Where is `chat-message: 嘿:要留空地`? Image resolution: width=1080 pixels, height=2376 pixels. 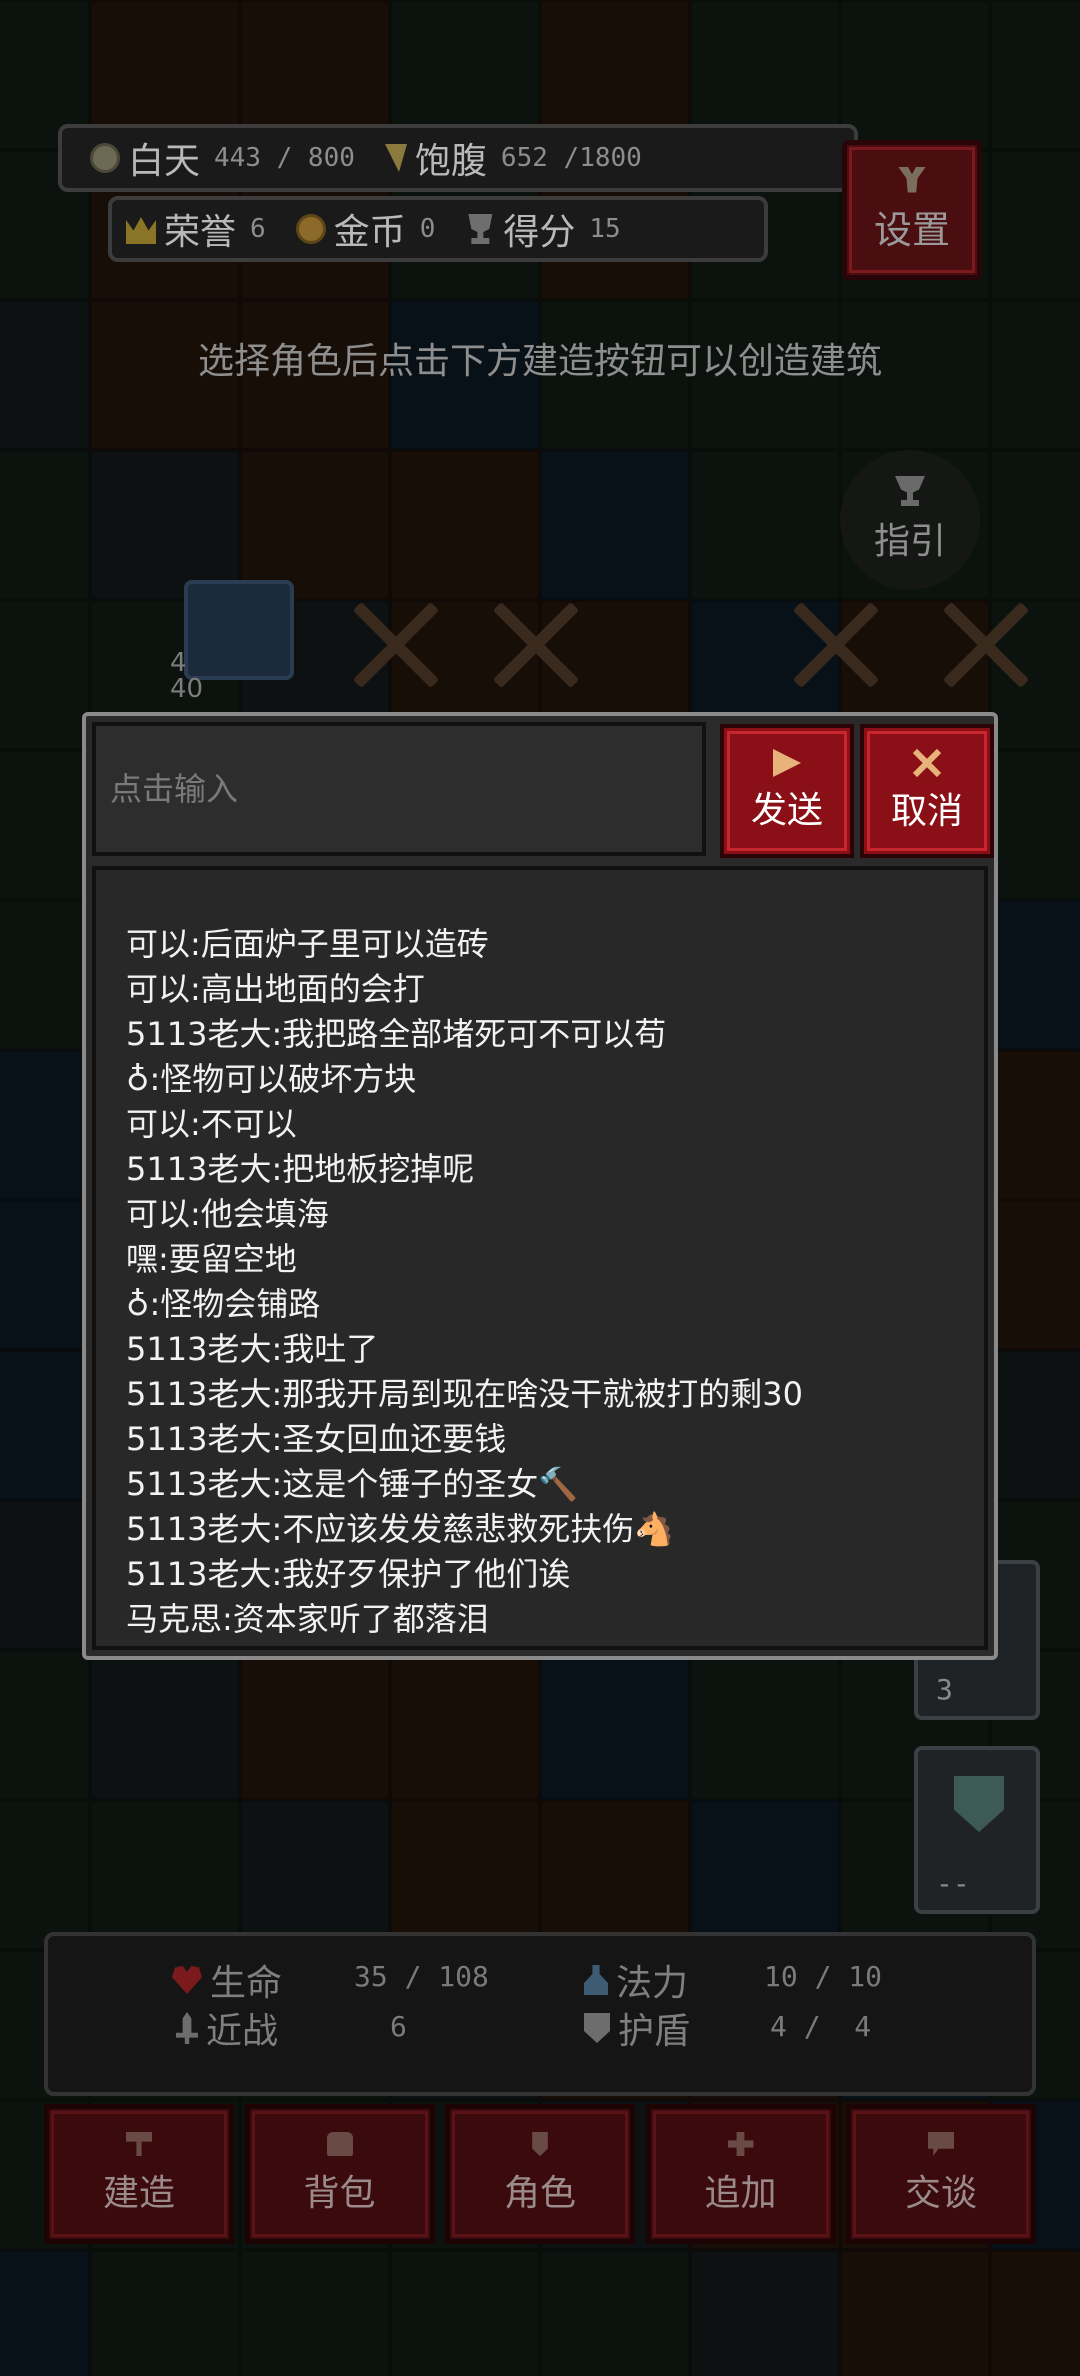 chat-message: 嘿:要留空地 is located at coordinates (211, 1259).